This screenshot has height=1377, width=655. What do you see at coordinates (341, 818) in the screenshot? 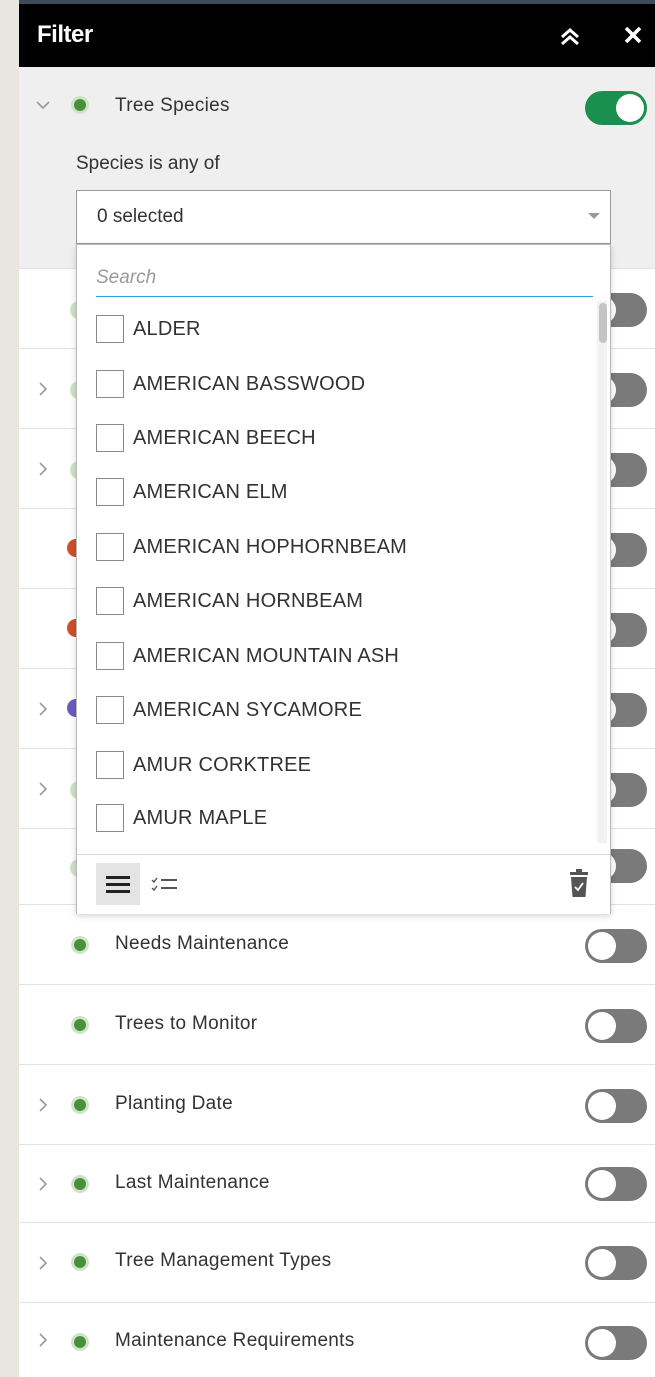
I see `option-item: AMUR MAPLE` at bounding box center [341, 818].